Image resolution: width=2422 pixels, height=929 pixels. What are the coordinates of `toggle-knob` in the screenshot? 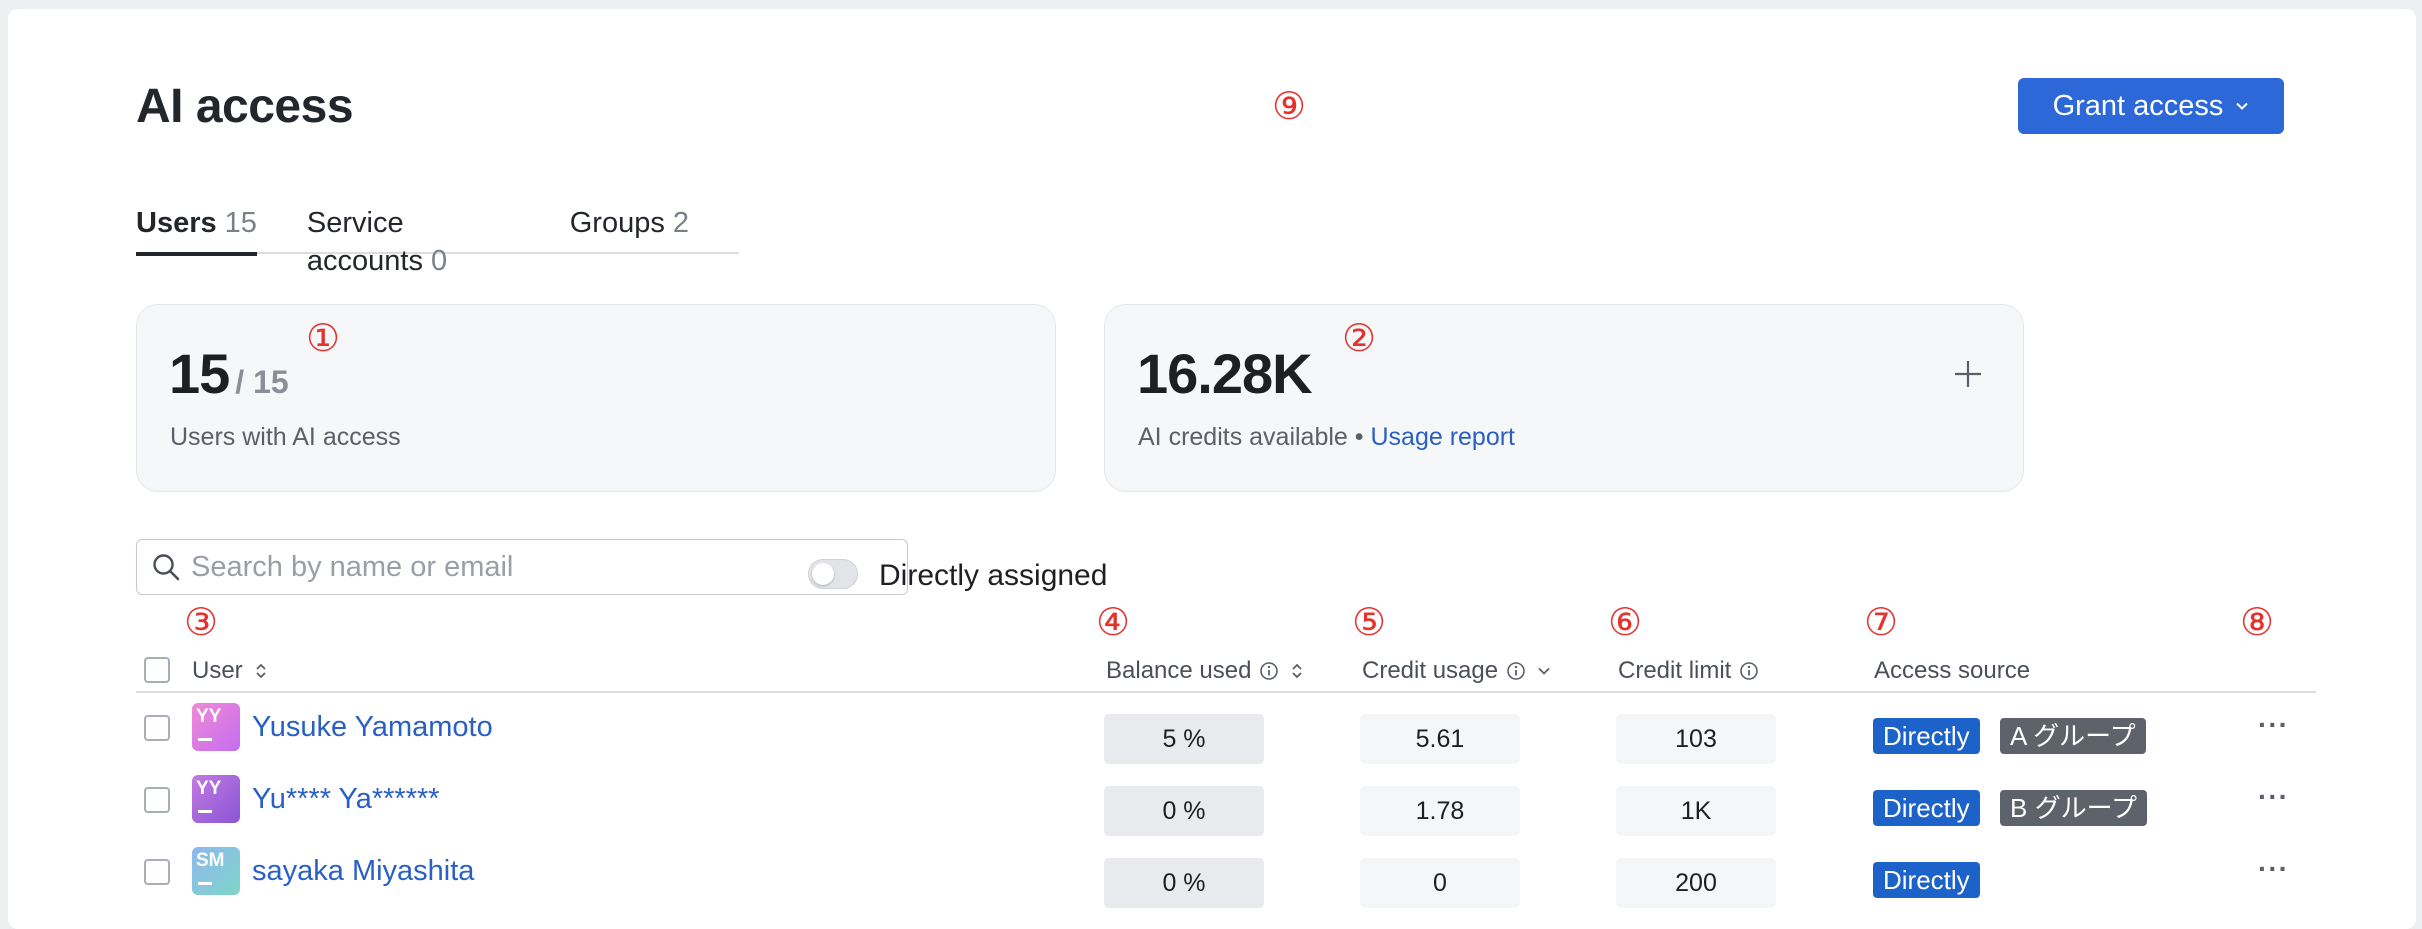 It's located at (823, 574).